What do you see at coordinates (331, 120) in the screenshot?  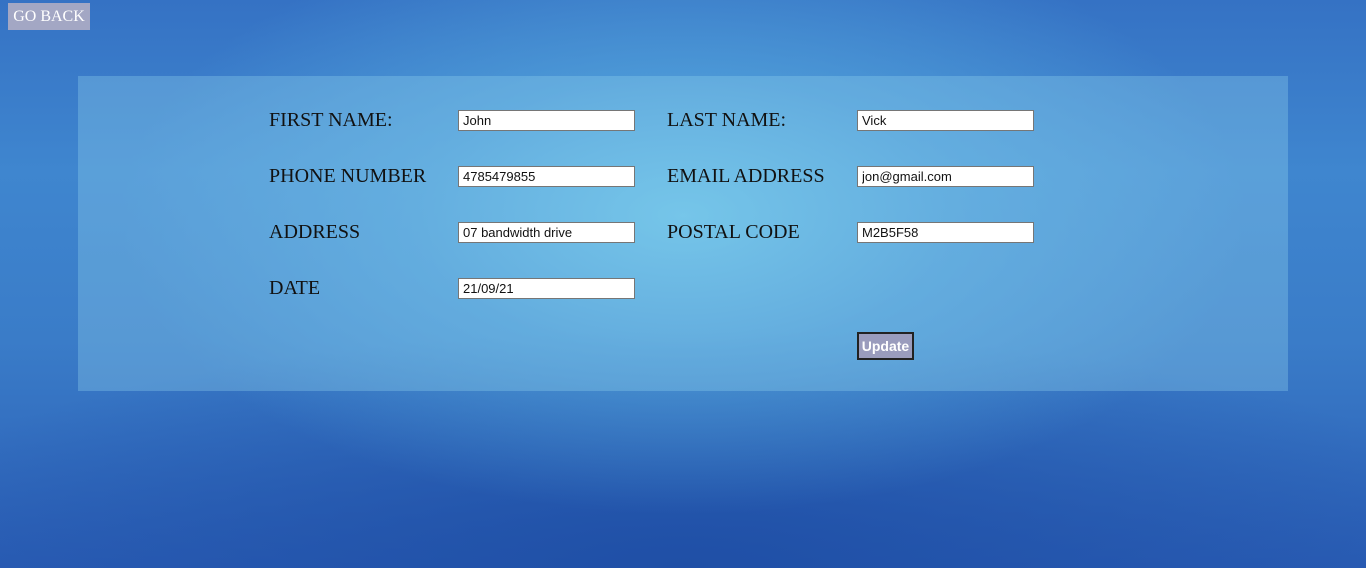 I see `first-name-label: FIRST NAME:` at bounding box center [331, 120].